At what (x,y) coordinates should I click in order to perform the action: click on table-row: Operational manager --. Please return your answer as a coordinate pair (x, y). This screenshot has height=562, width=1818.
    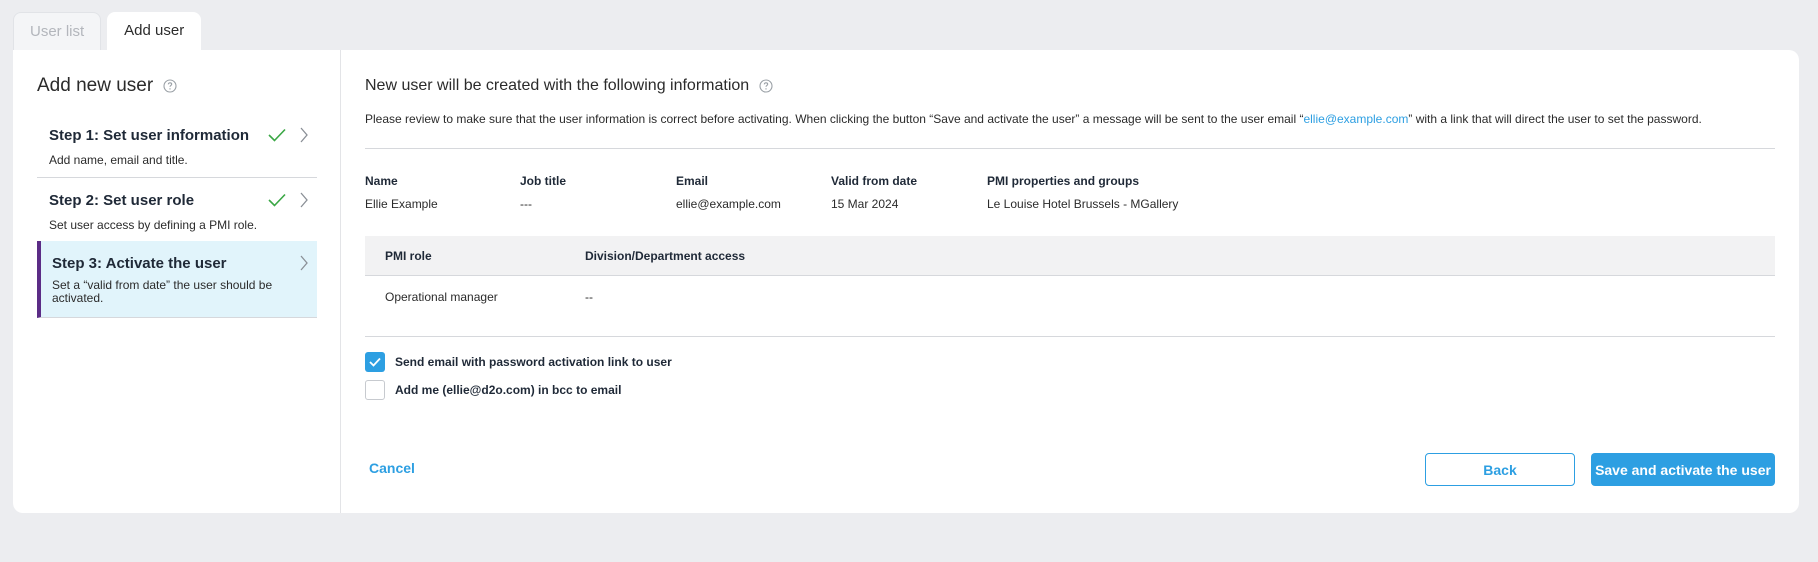
    Looking at the image, I should click on (1070, 296).